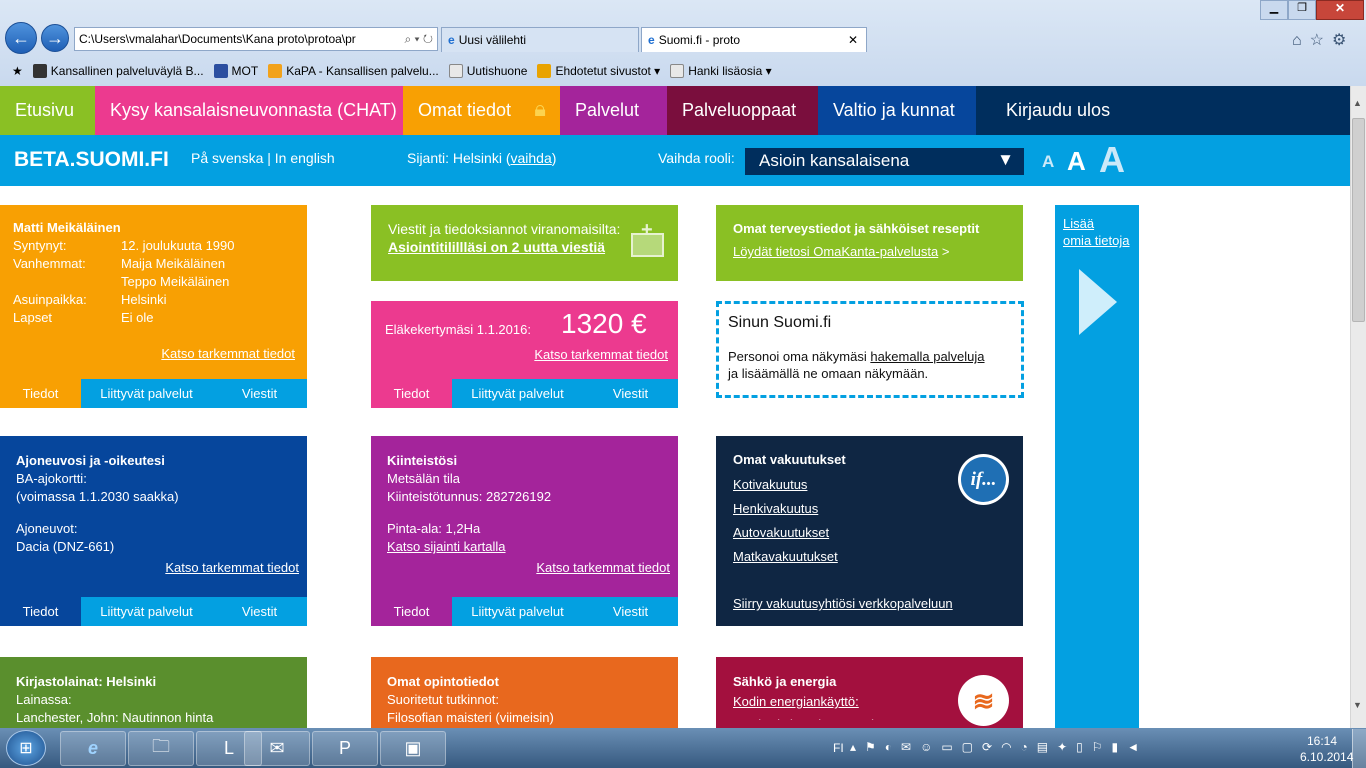  What do you see at coordinates (1048, 162) in the screenshot?
I see `font-size-small: A` at bounding box center [1048, 162].